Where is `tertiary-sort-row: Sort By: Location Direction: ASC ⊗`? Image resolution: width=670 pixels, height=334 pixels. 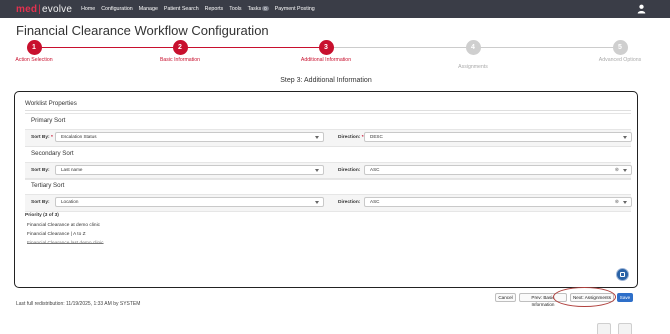 tertiary-sort-row: Sort By: Location Direction: ASC ⊗ is located at coordinates (328, 203).